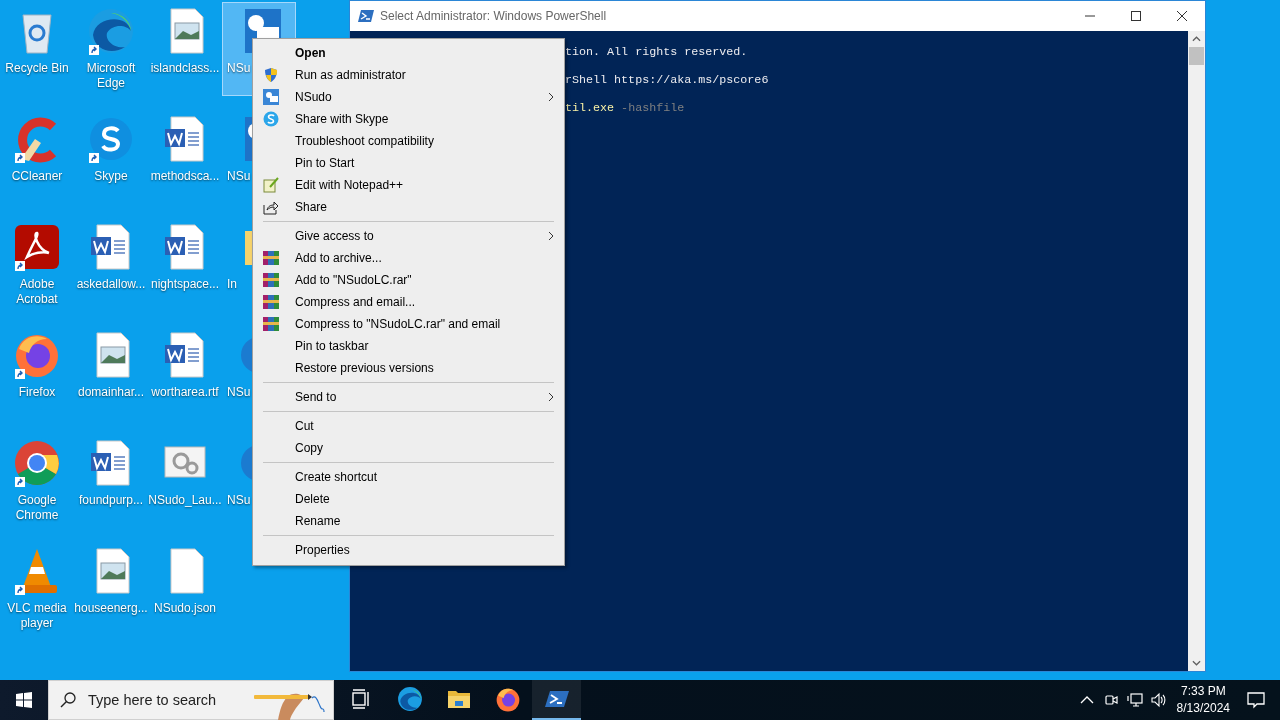 This screenshot has height=720, width=1280. Describe the element at coordinates (408, 324) in the screenshot. I see `menu-item: Compress to "NSudoLC.rar" and email` at that location.